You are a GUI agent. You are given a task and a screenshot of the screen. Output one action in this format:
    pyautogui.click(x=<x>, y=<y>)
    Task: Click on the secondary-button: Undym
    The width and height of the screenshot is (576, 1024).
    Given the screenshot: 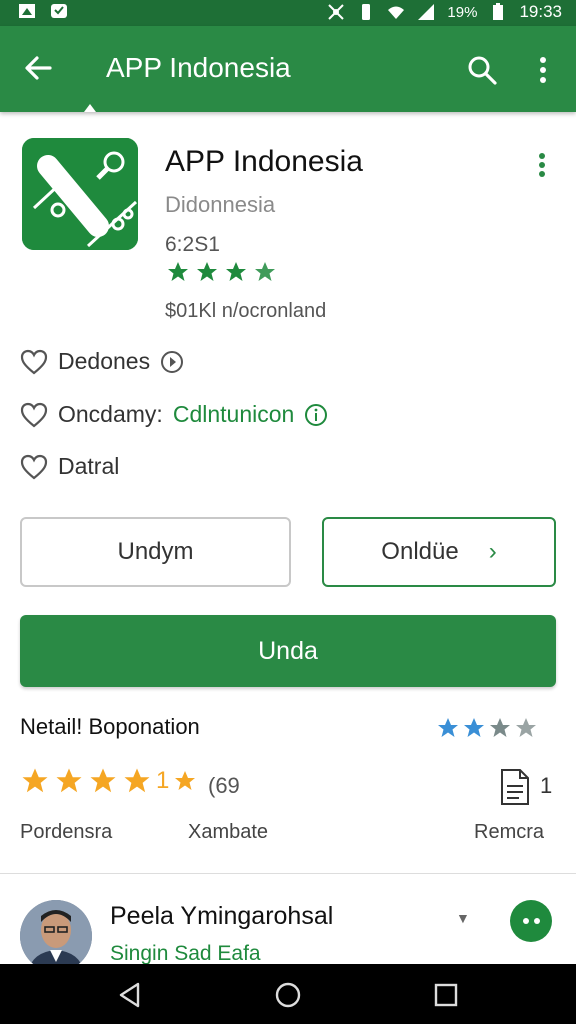 What is the action you would take?
    pyautogui.click(x=155, y=552)
    